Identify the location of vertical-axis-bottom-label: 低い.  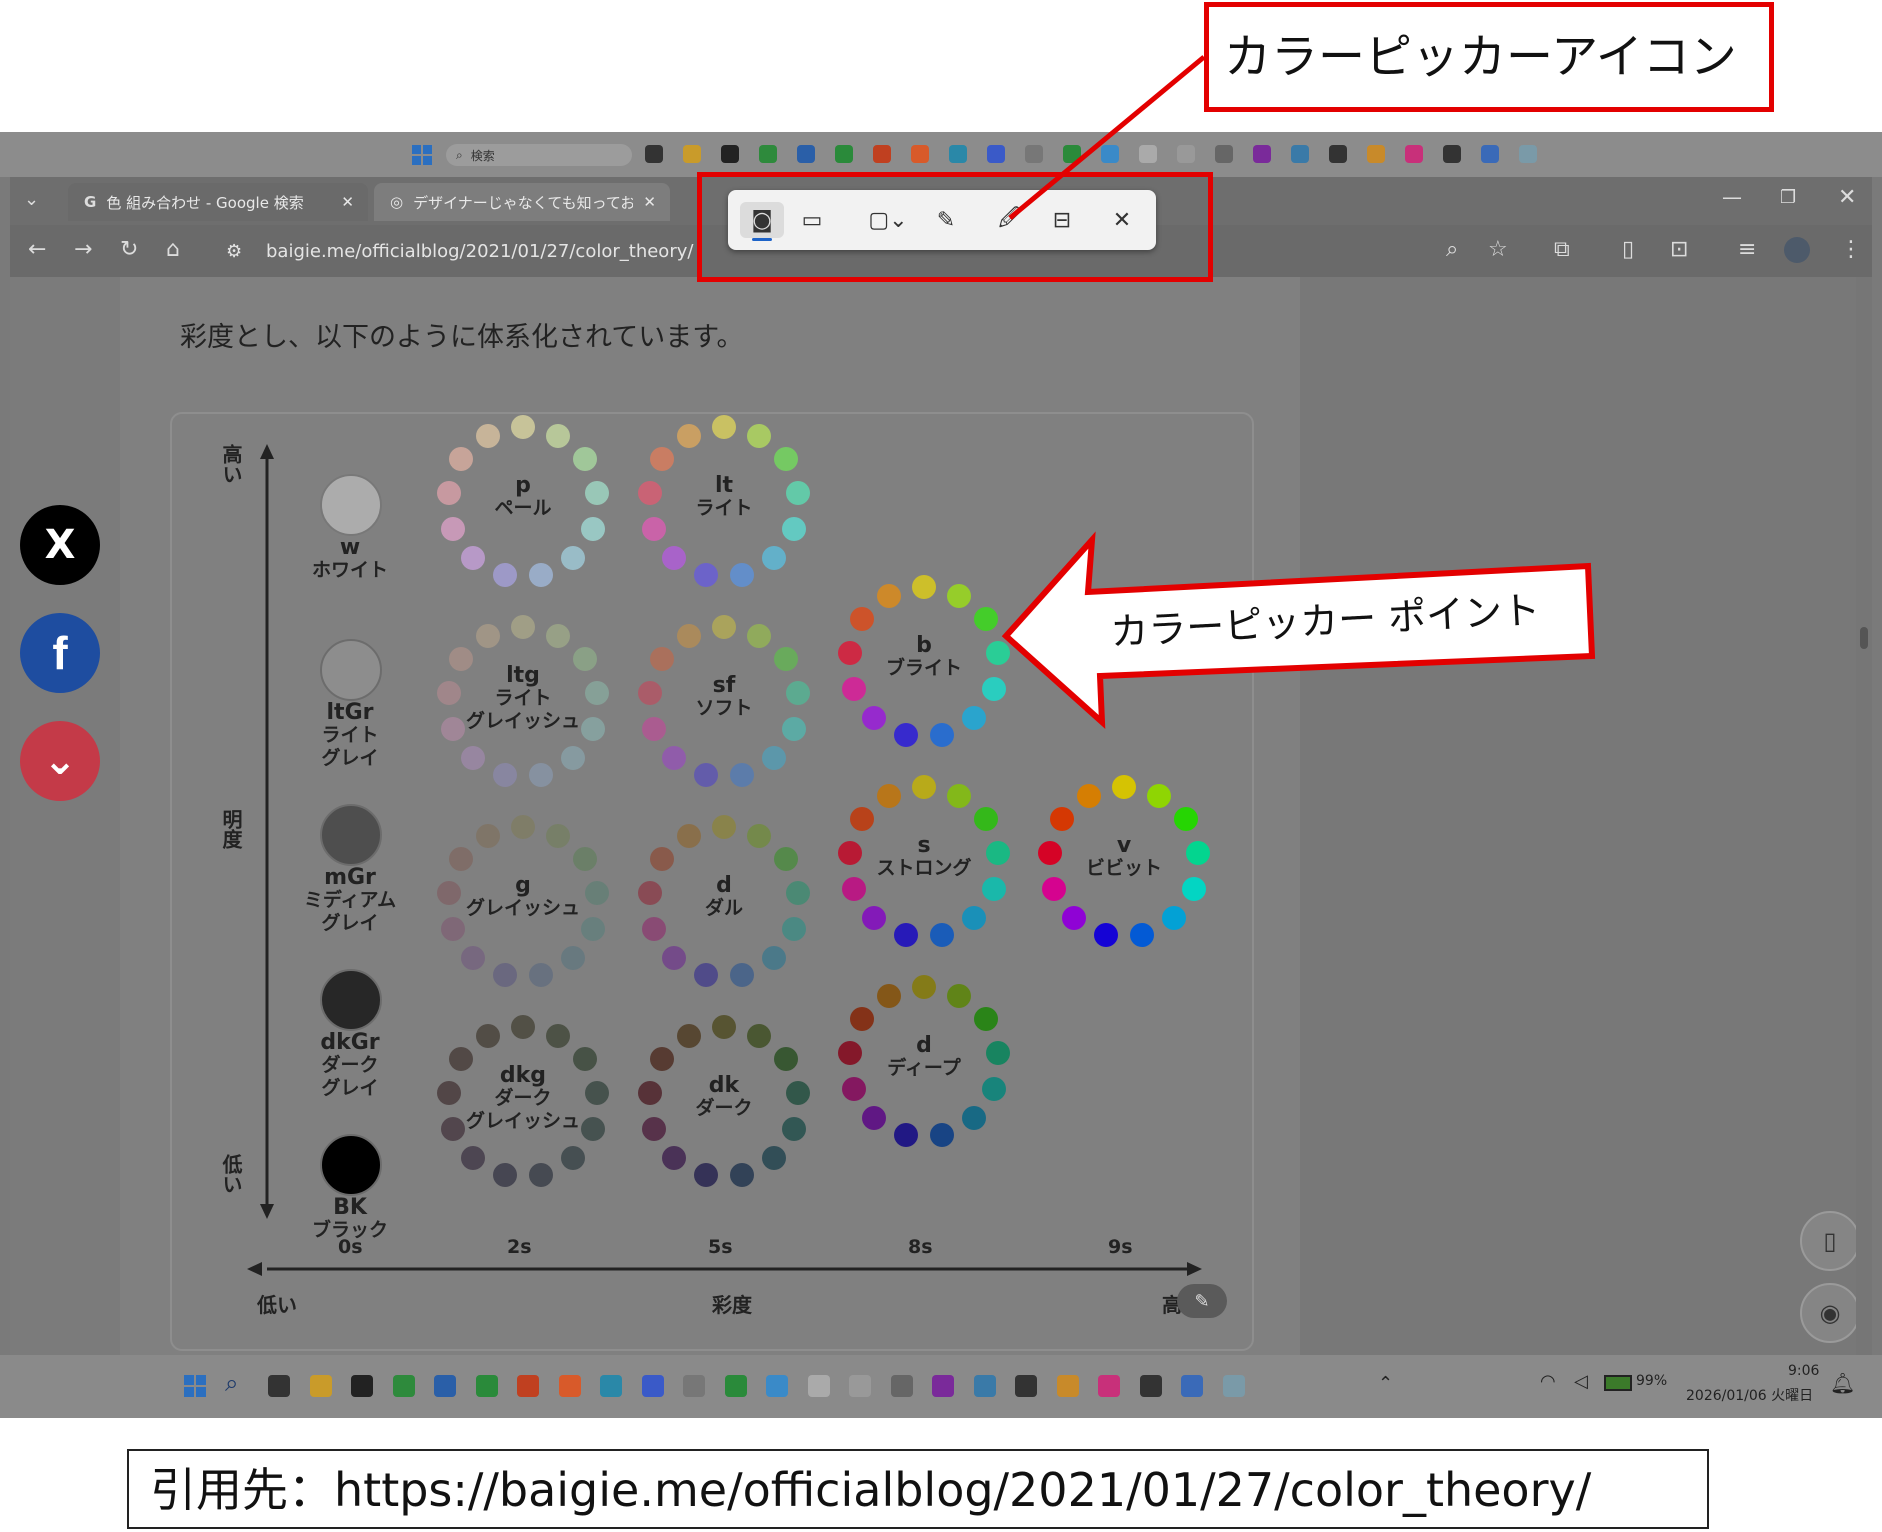
(231, 1174).